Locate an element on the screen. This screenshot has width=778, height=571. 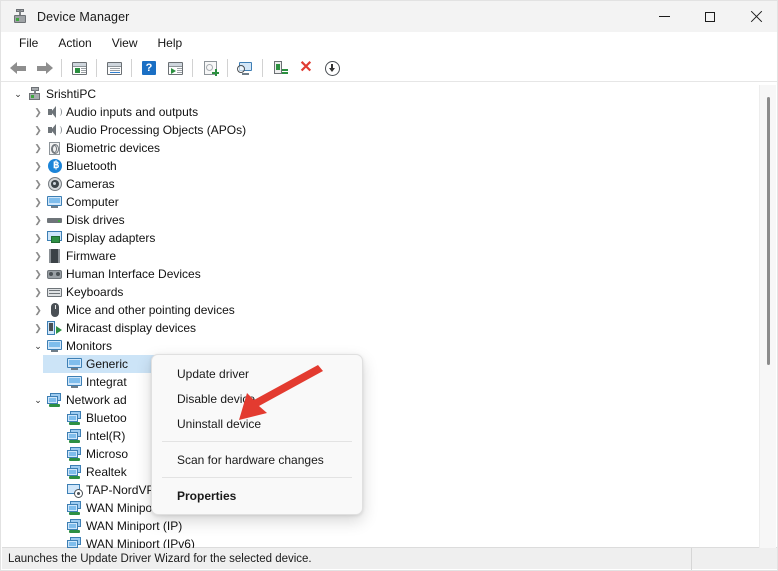
vertical-scrollbar is located at coordinates (767, 316).